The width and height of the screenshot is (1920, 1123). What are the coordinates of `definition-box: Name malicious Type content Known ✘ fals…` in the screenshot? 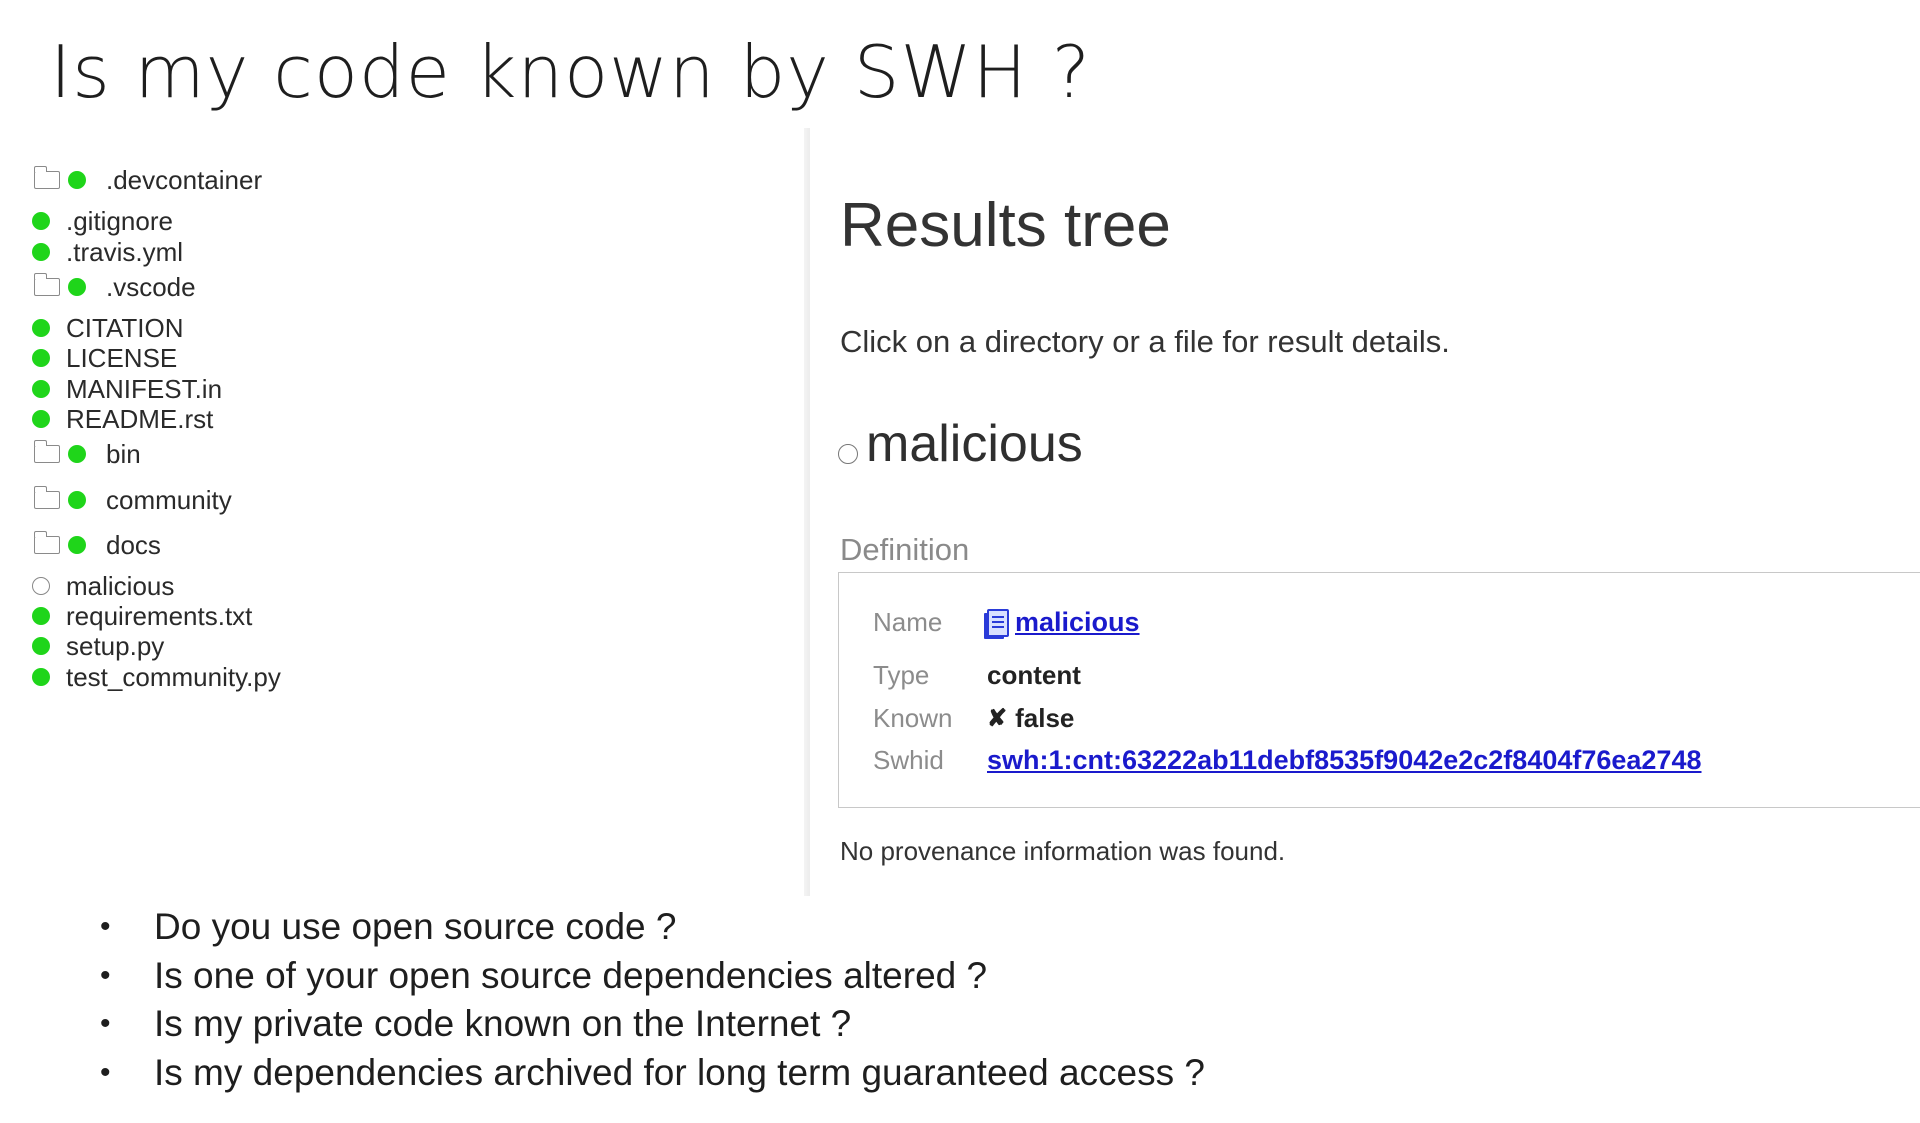 It's located at (1379, 690).